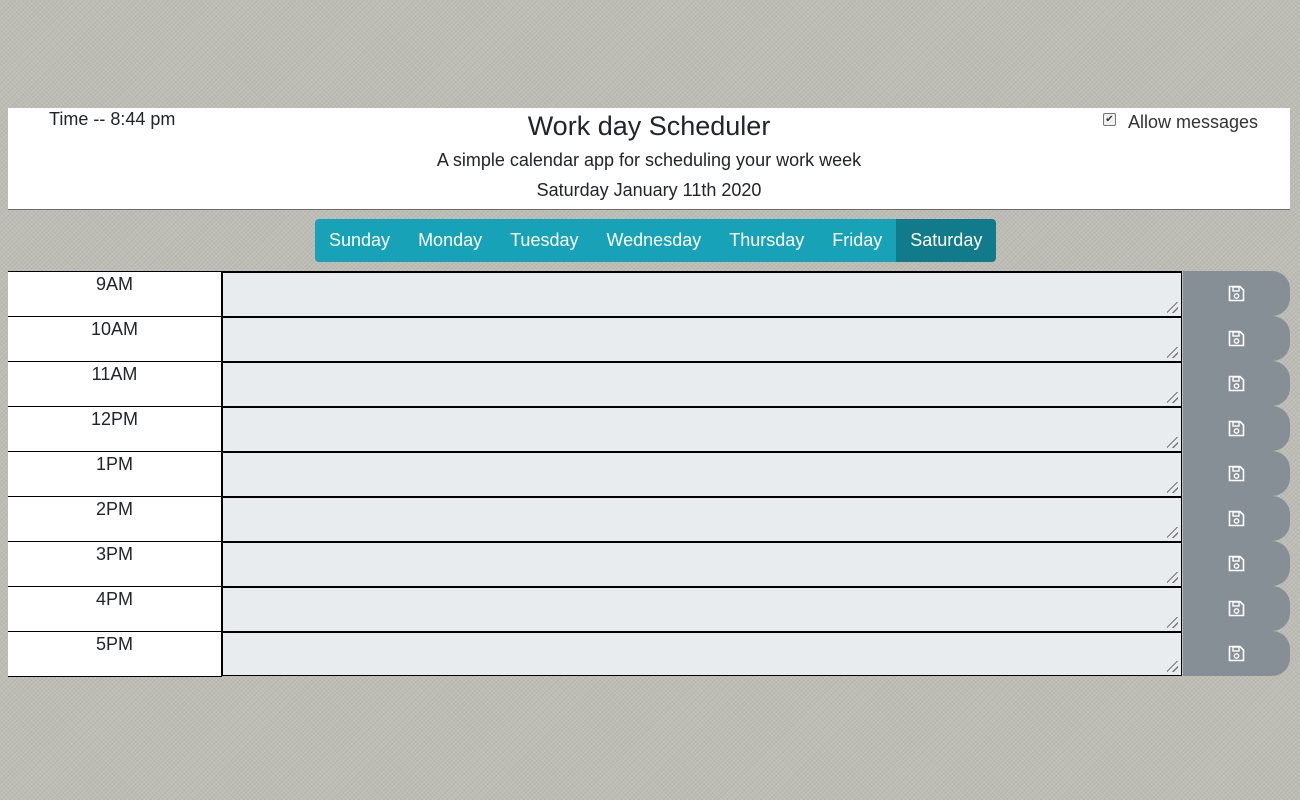 The image size is (1300, 800). What do you see at coordinates (649, 190) in the screenshot?
I see `current-date: Saturday January 11th 2020` at bounding box center [649, 190].